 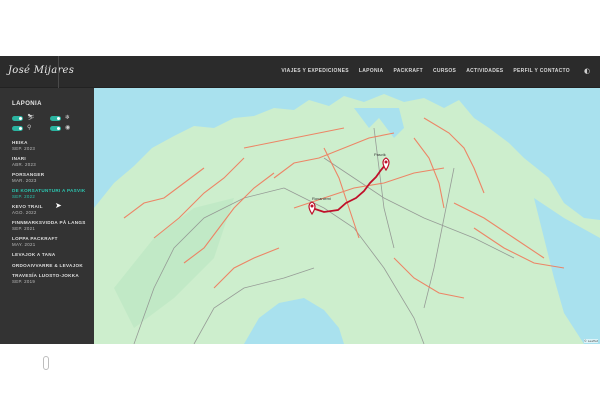 What do you see at coordinates (48, 265) in the screenshot?
I see `trip-name: ORDOAIVVARRE & LEVAJOK` at bounding box center [48, 265].